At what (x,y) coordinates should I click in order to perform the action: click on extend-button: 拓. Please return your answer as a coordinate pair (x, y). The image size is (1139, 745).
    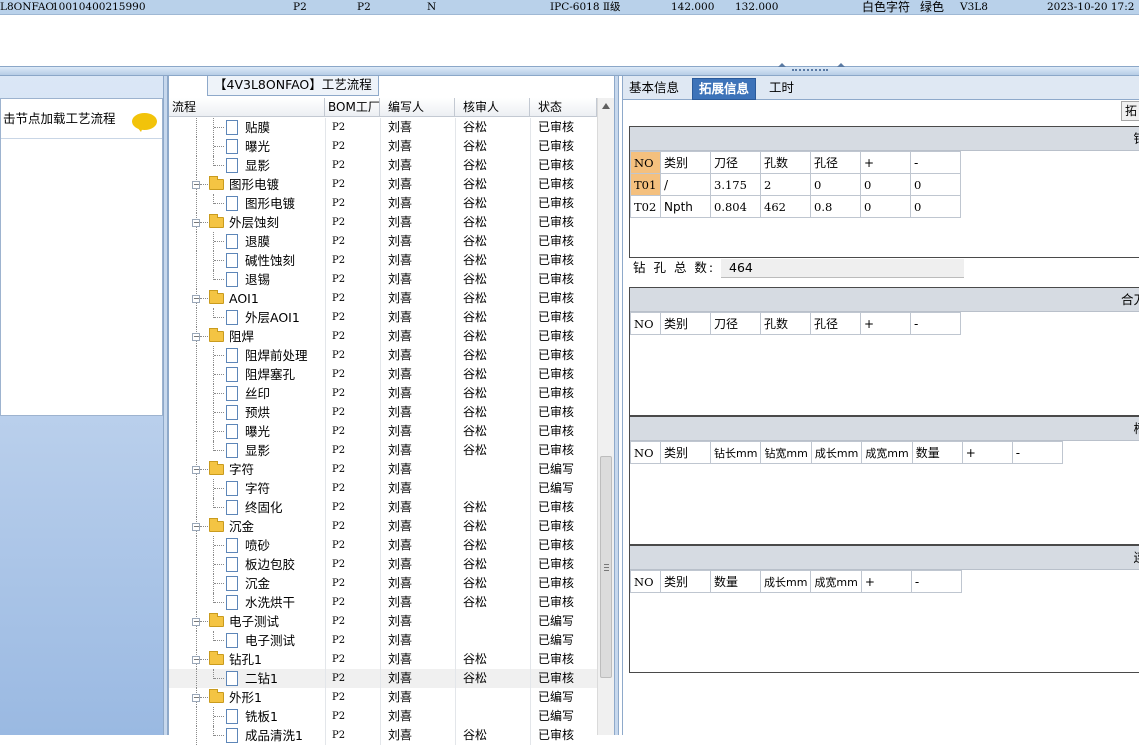
    Looking at the image, I should click on (1130, 111).